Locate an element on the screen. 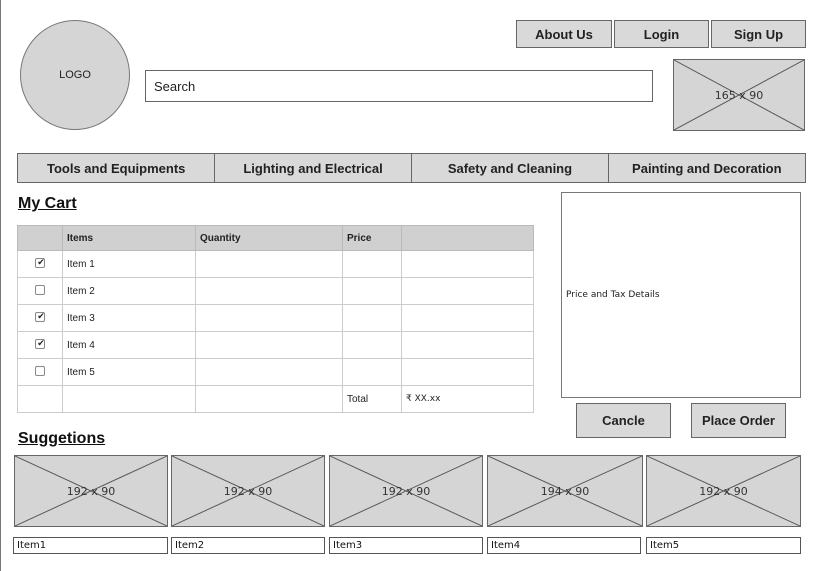 The width and height of the screenshot is (816, 571). table-row: Item 3 is located at coordinates (275, 318).